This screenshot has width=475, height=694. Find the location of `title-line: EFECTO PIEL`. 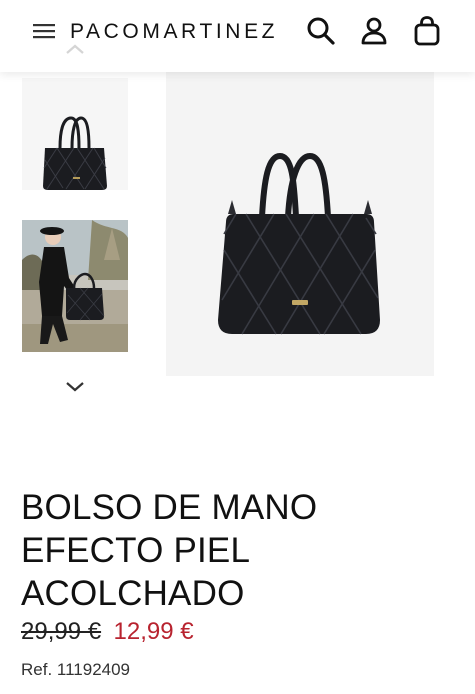

title-line: EFECTO PIEL is located at coordinates (136, 550).